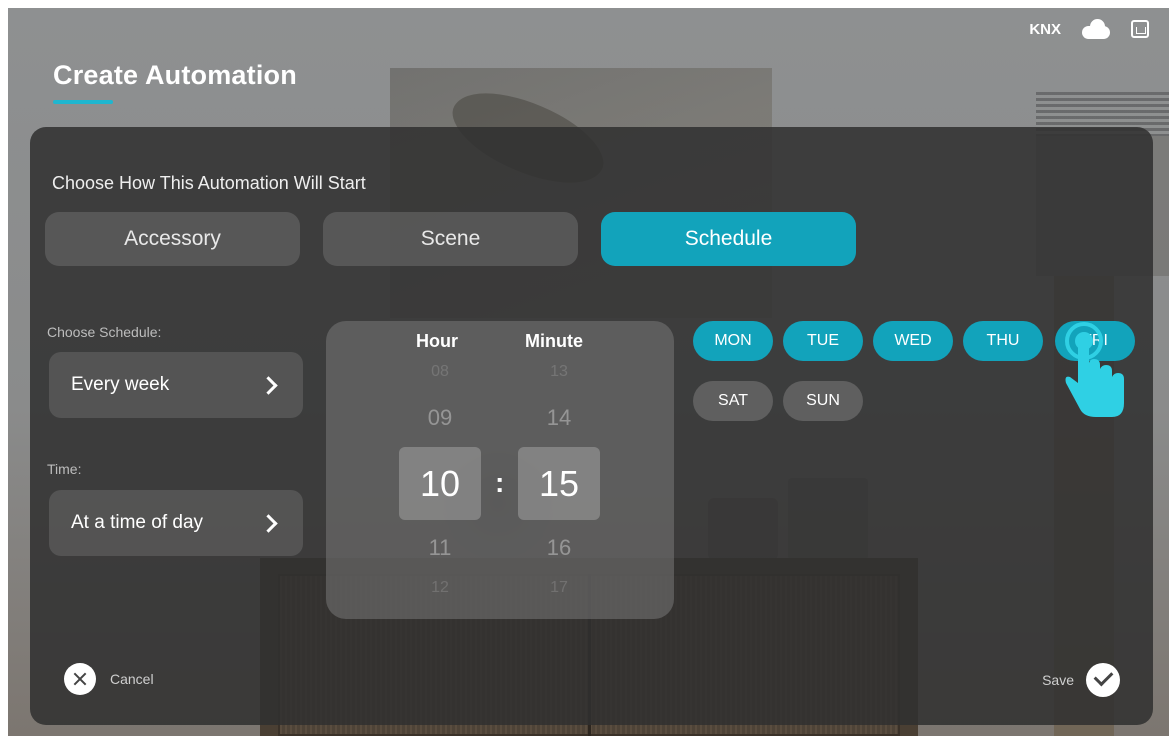  I want to click on time-select: At a time of day, so click(176, 523).